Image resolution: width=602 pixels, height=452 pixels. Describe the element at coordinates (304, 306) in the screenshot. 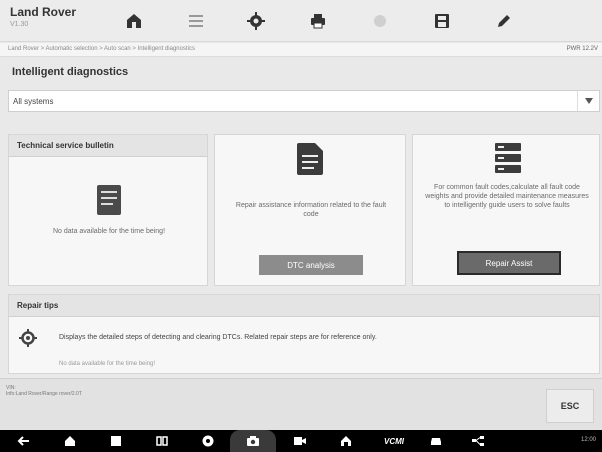

I see `repair-tips-title: Repair tips` at that location.